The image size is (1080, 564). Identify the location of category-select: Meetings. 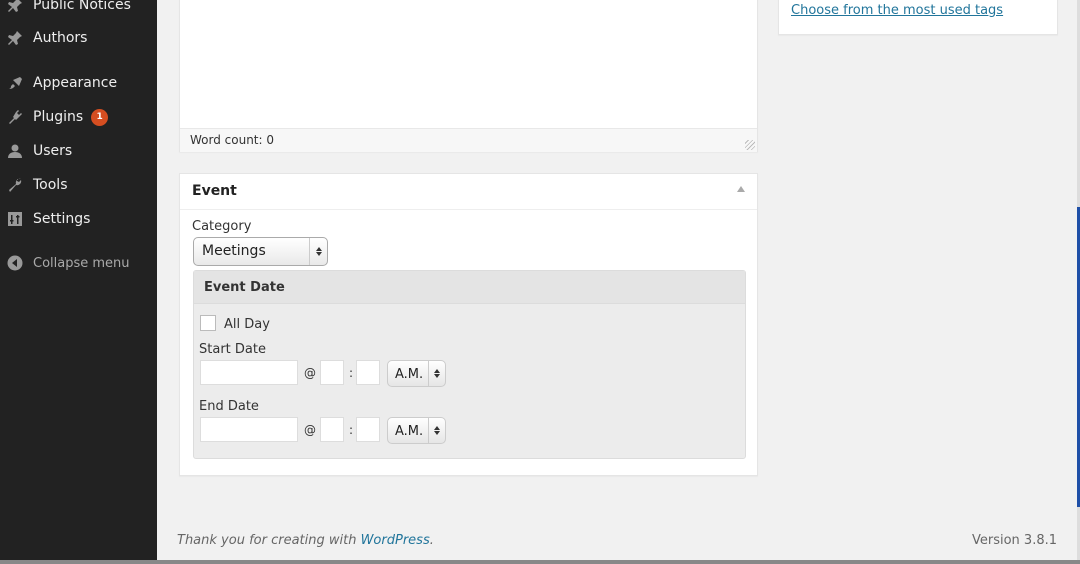
(260, 251).